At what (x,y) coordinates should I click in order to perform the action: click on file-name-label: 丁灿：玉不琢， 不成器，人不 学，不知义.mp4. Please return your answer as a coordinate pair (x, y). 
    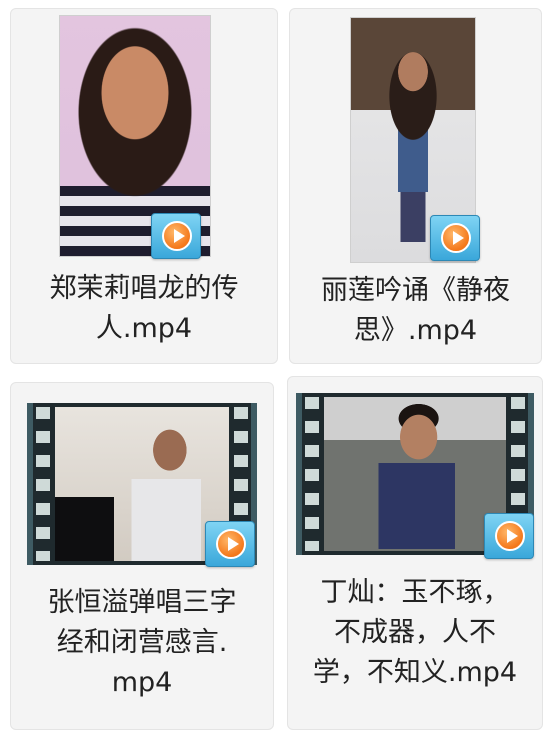
    Looking at the image, I should click on (415, 633).